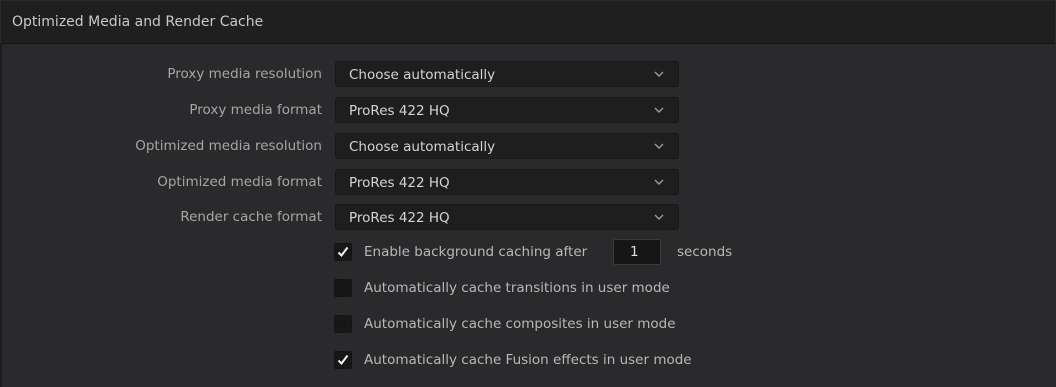 The height and width of the screenshot is (387, 1056). I want to click on render-cache-format-select: ProRes 422 HQ, so click(507, 217).